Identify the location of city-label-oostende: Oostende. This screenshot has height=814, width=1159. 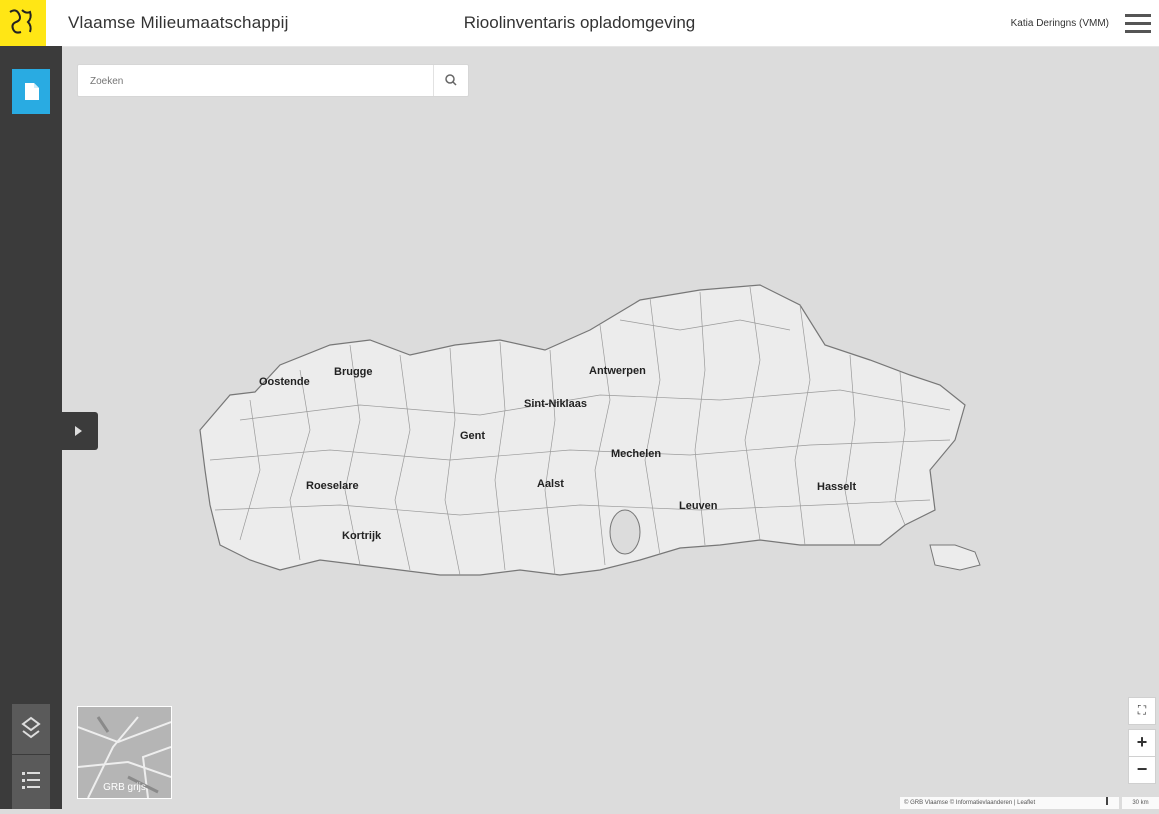
(284, 382).